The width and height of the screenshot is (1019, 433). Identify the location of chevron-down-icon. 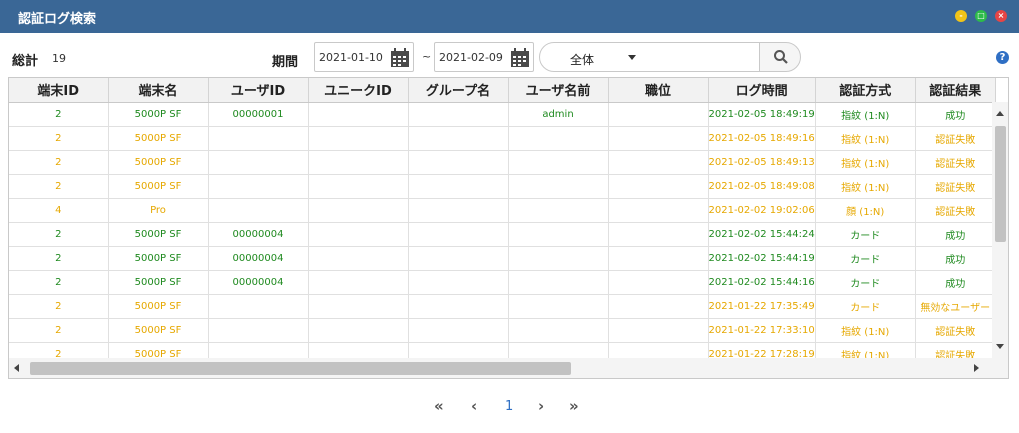
(632, 57).